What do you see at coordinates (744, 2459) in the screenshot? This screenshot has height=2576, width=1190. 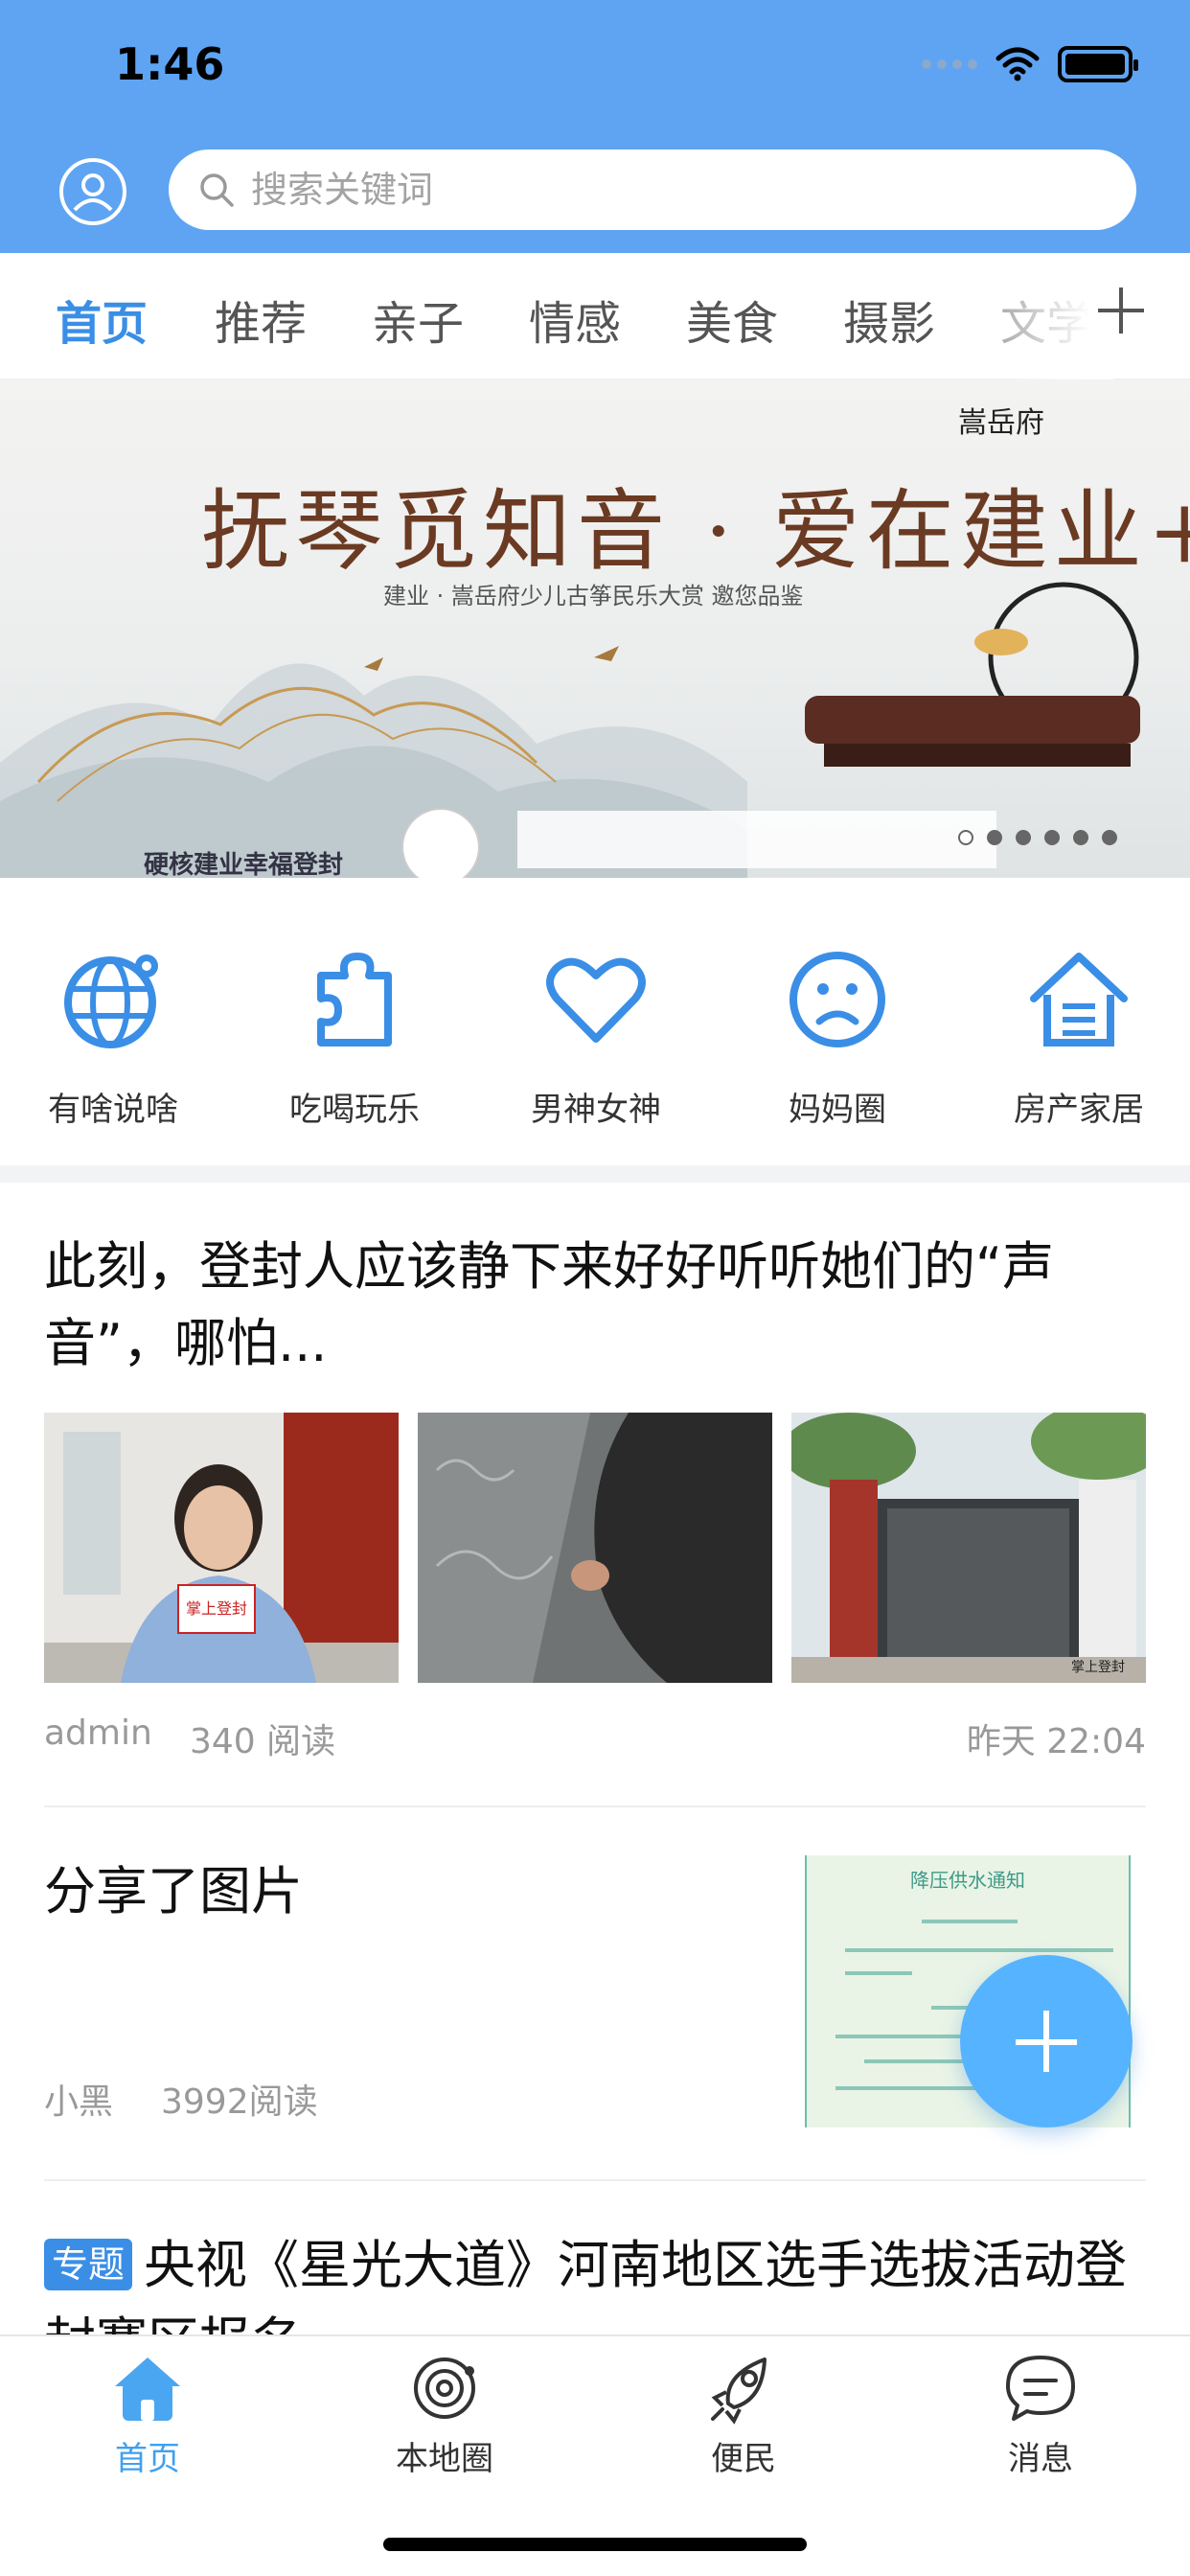 I see `tabbar-label: 便民` at bounding box center [744, 2459].